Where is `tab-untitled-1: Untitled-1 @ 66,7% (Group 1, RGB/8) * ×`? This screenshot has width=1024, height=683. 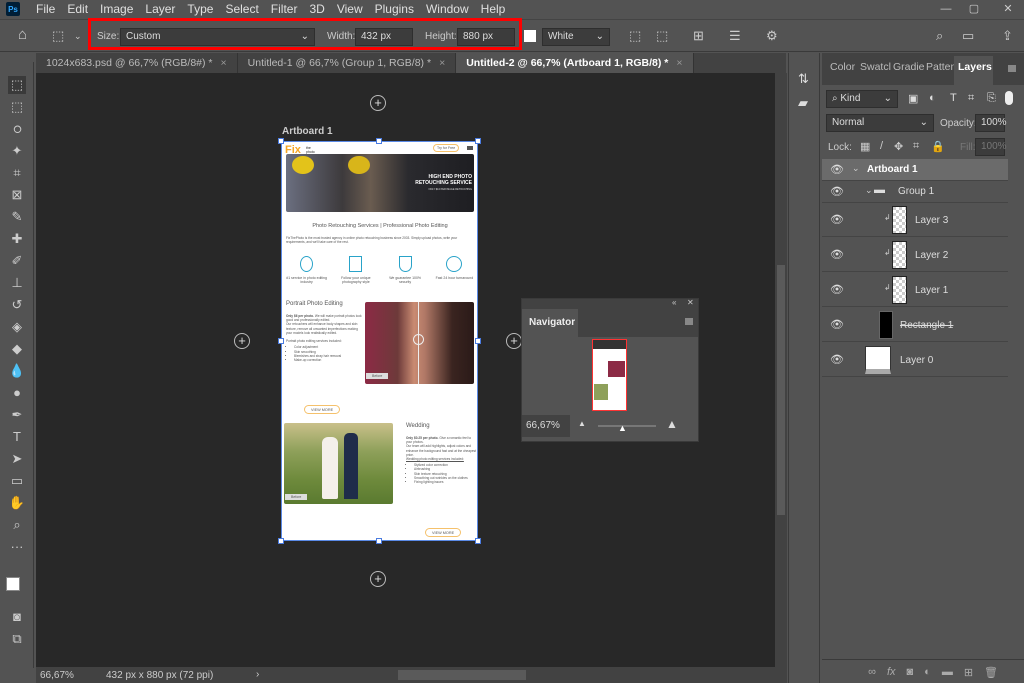 tab-untitled-1: Untitled-1 @ 66,7% (Group 1, RGB/8) * × is located at coordinates (347, 63).